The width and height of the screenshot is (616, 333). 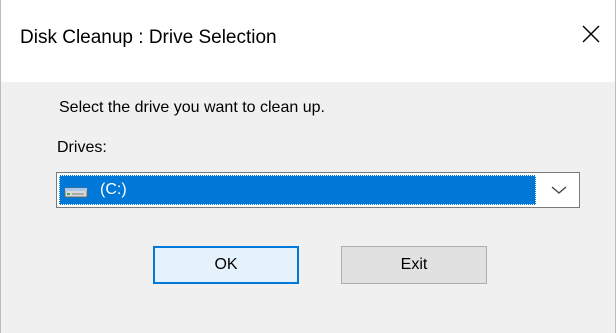 I want to click on ok-button: OK, so click(x=226, y=265).